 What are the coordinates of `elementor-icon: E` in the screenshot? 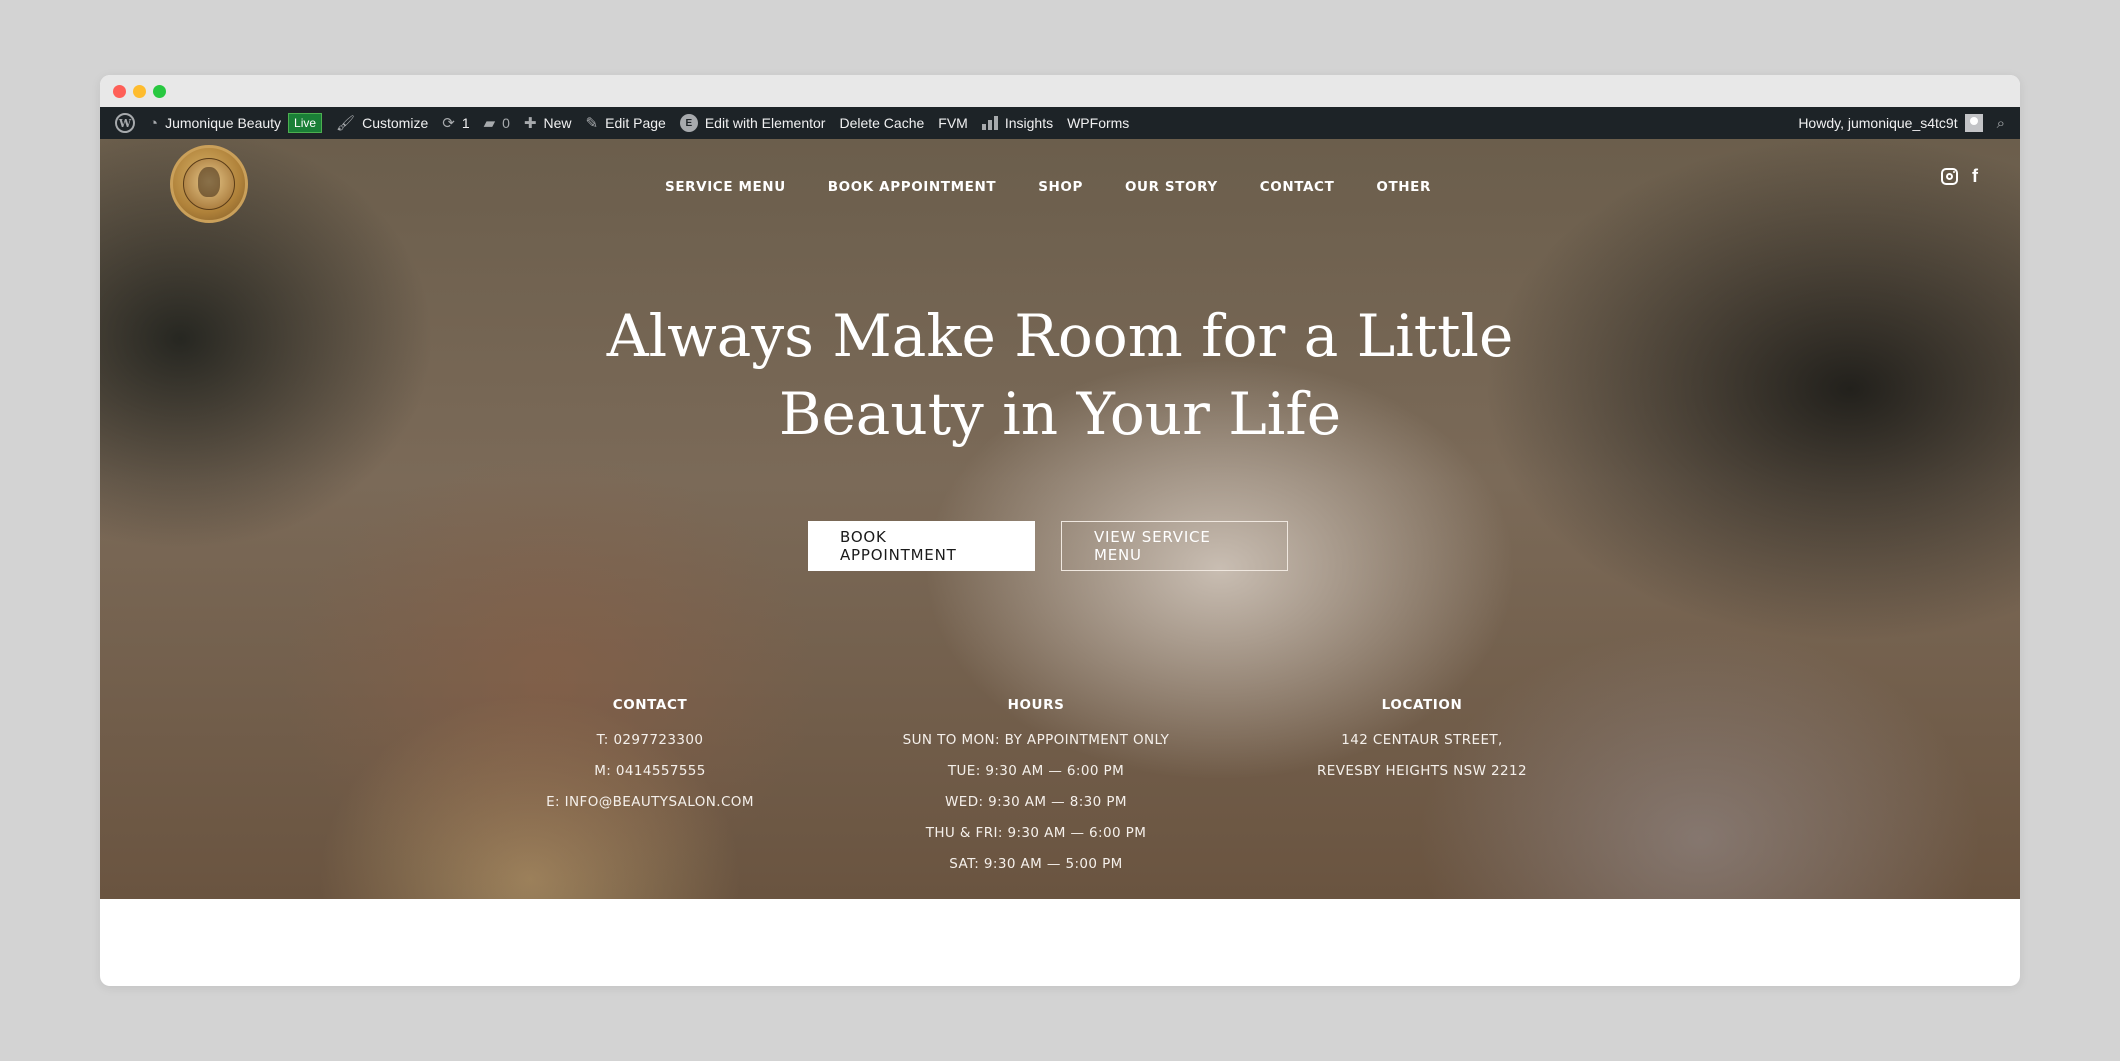 It's located at (688, 123).